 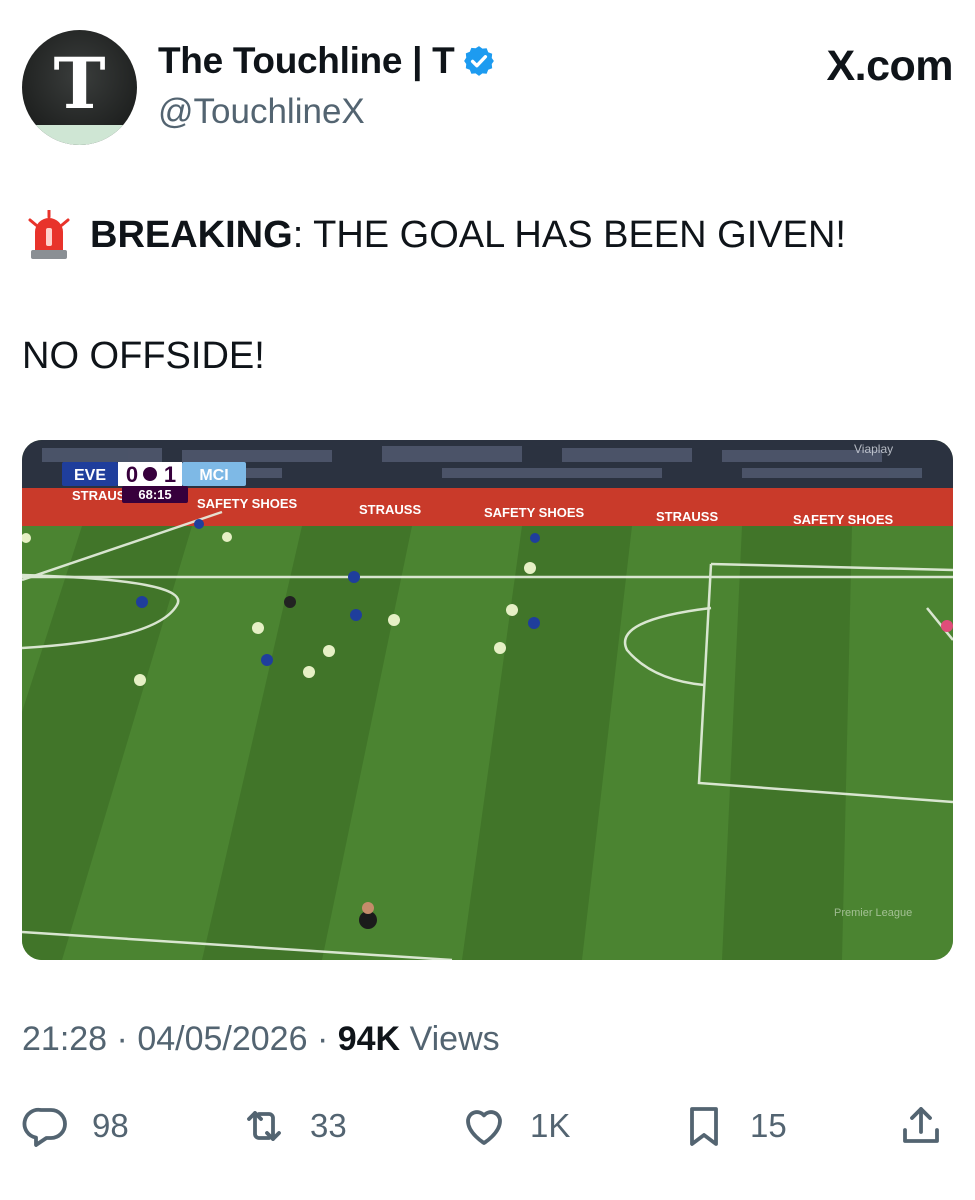 What do you see at coordinates (484, 1127) in the screenshot?
I see `heart-icon` at bounding box center [484, 1127].